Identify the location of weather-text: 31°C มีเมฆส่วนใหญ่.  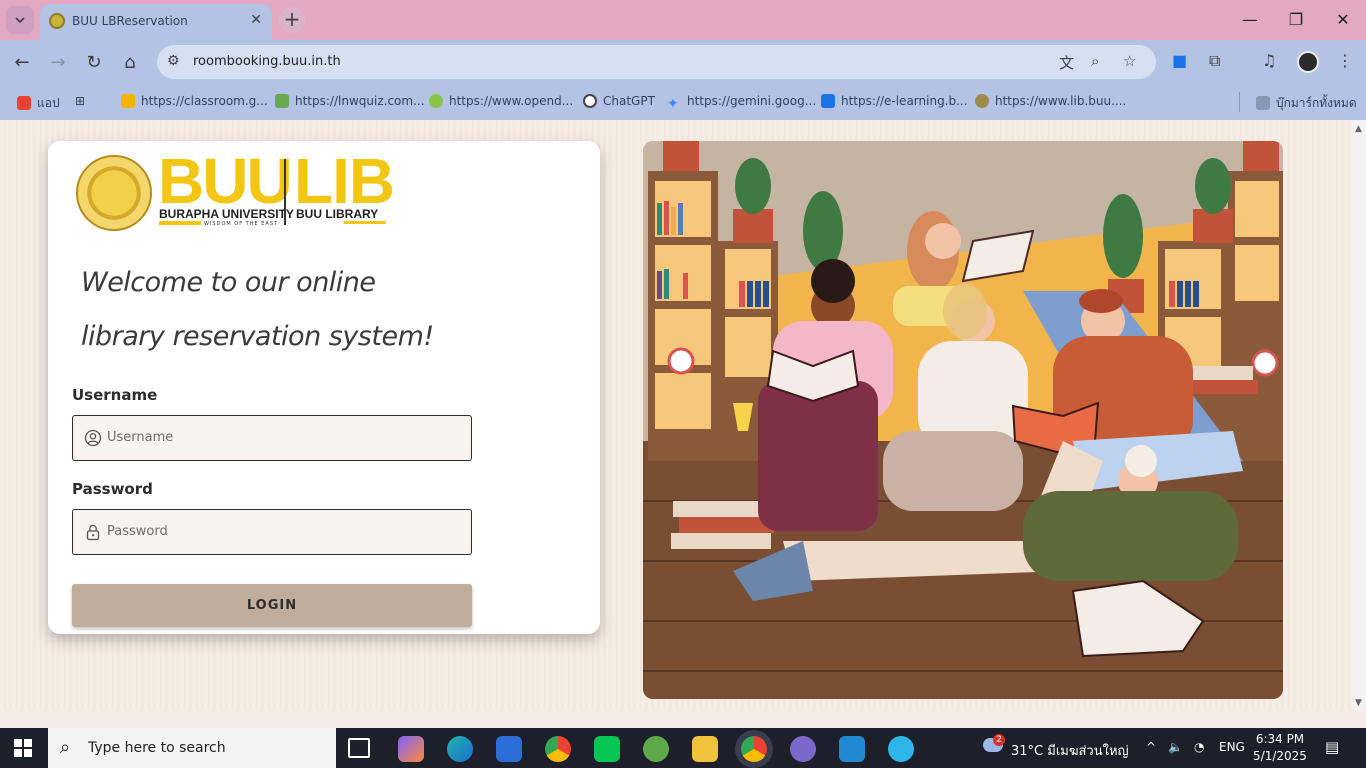
(1070, 750).